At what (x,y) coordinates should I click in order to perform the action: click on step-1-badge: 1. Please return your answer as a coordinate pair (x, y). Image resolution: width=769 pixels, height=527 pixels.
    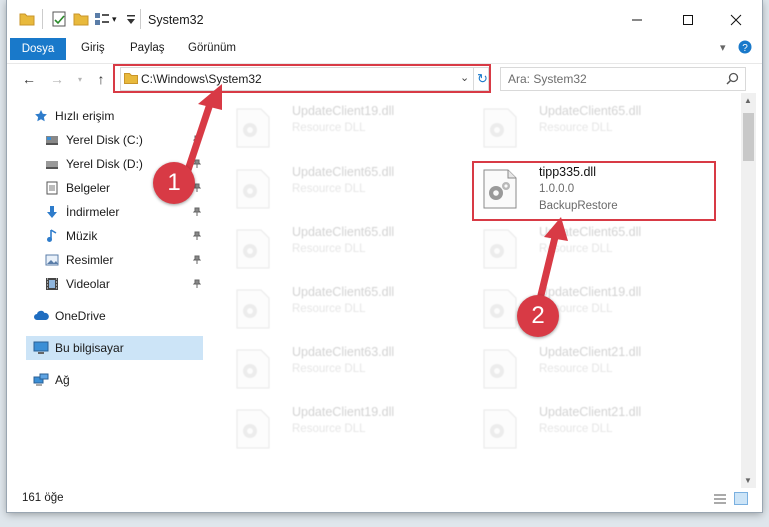
    Looking at the image, I should click on (174, 183).